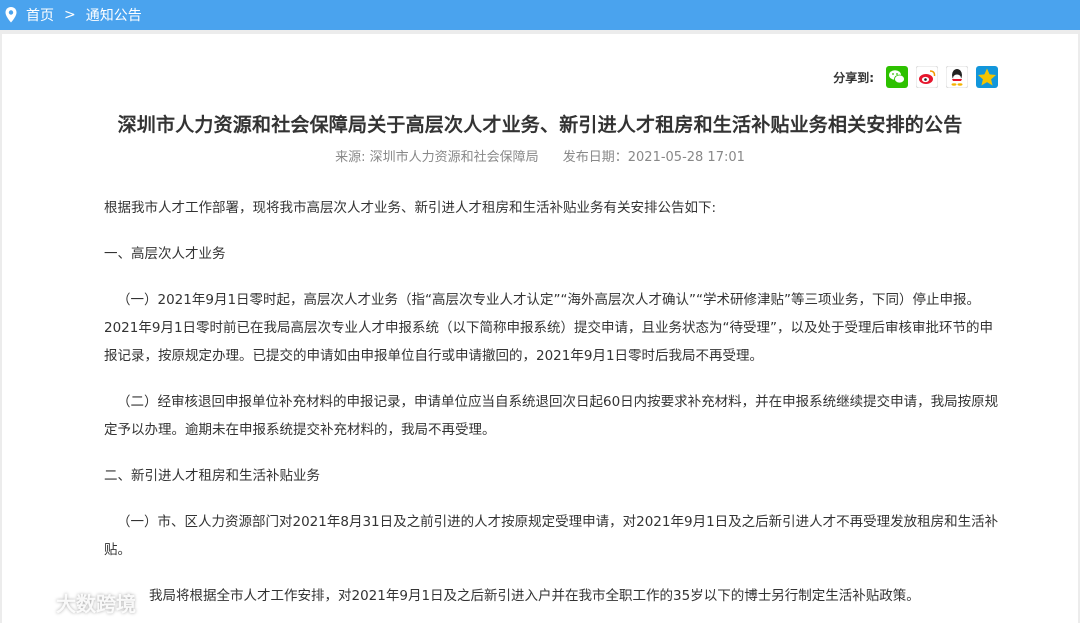 Image resolution: width=1080 pixels, height=623 pixels. Describe the element at coordinates (540, 155) in the screenshot. I see `article-meta: 来源: 深圳市人力资源和社会保障局 发布日期：2021-05-28 17:01` at that location.